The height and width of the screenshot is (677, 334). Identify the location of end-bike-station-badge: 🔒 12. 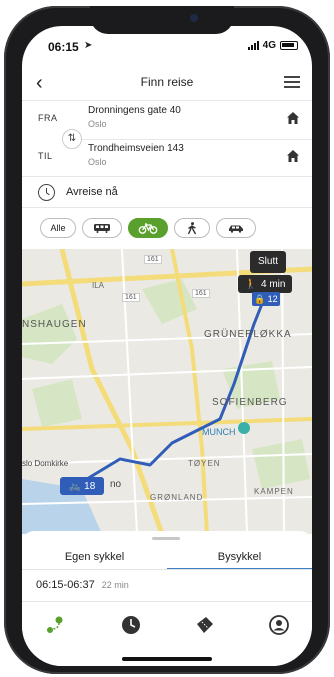
(266, 299).